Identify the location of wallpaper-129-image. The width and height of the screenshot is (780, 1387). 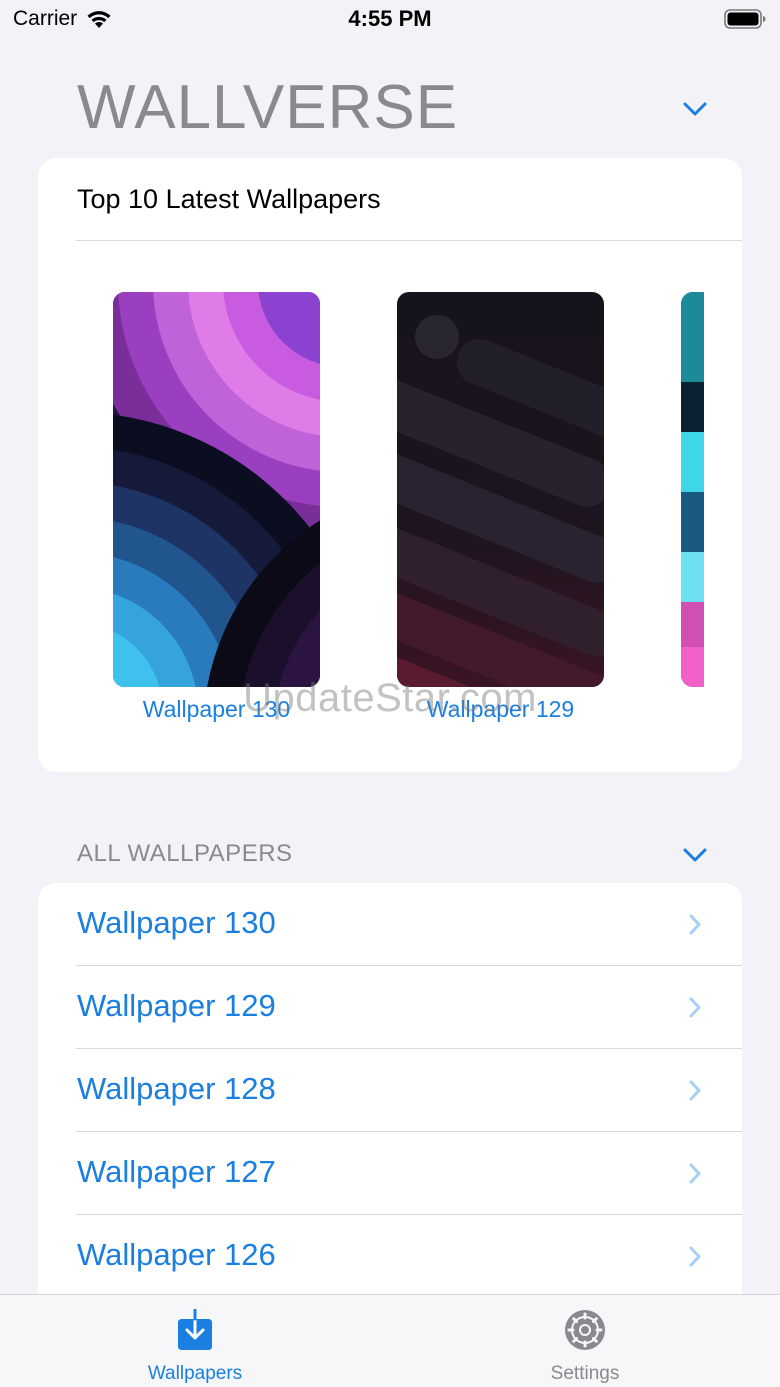
(500, 489).